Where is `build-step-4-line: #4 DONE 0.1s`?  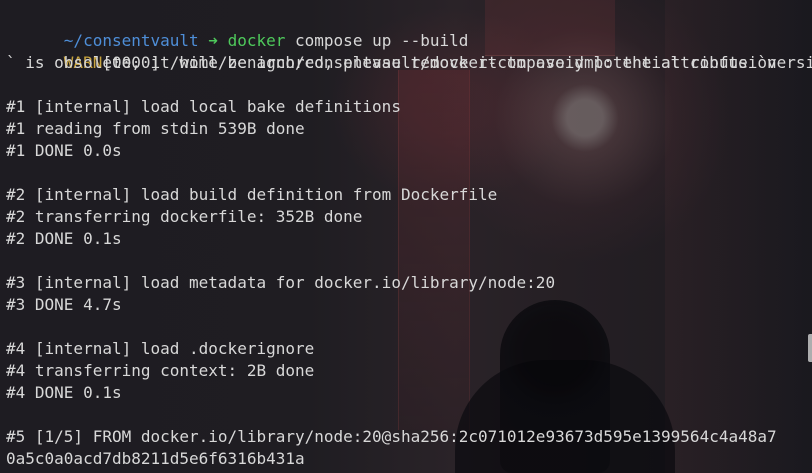 build-step-4-line: #4 DONE 0.1s is located at coordinates (64, 392).